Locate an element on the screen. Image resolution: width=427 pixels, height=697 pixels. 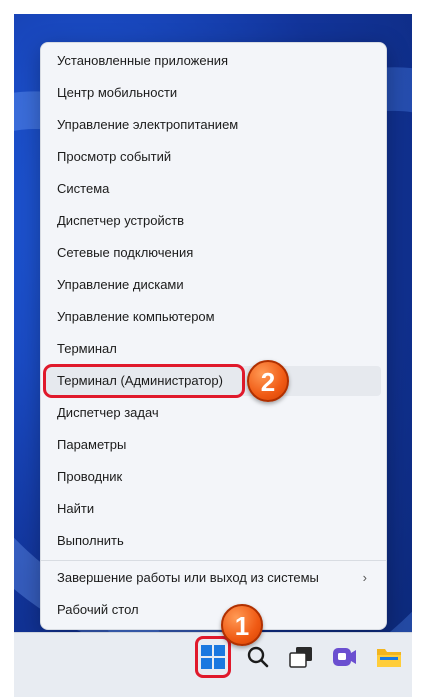
menu-item-file-explorer: Проводник is located at coordinates (213, 477).